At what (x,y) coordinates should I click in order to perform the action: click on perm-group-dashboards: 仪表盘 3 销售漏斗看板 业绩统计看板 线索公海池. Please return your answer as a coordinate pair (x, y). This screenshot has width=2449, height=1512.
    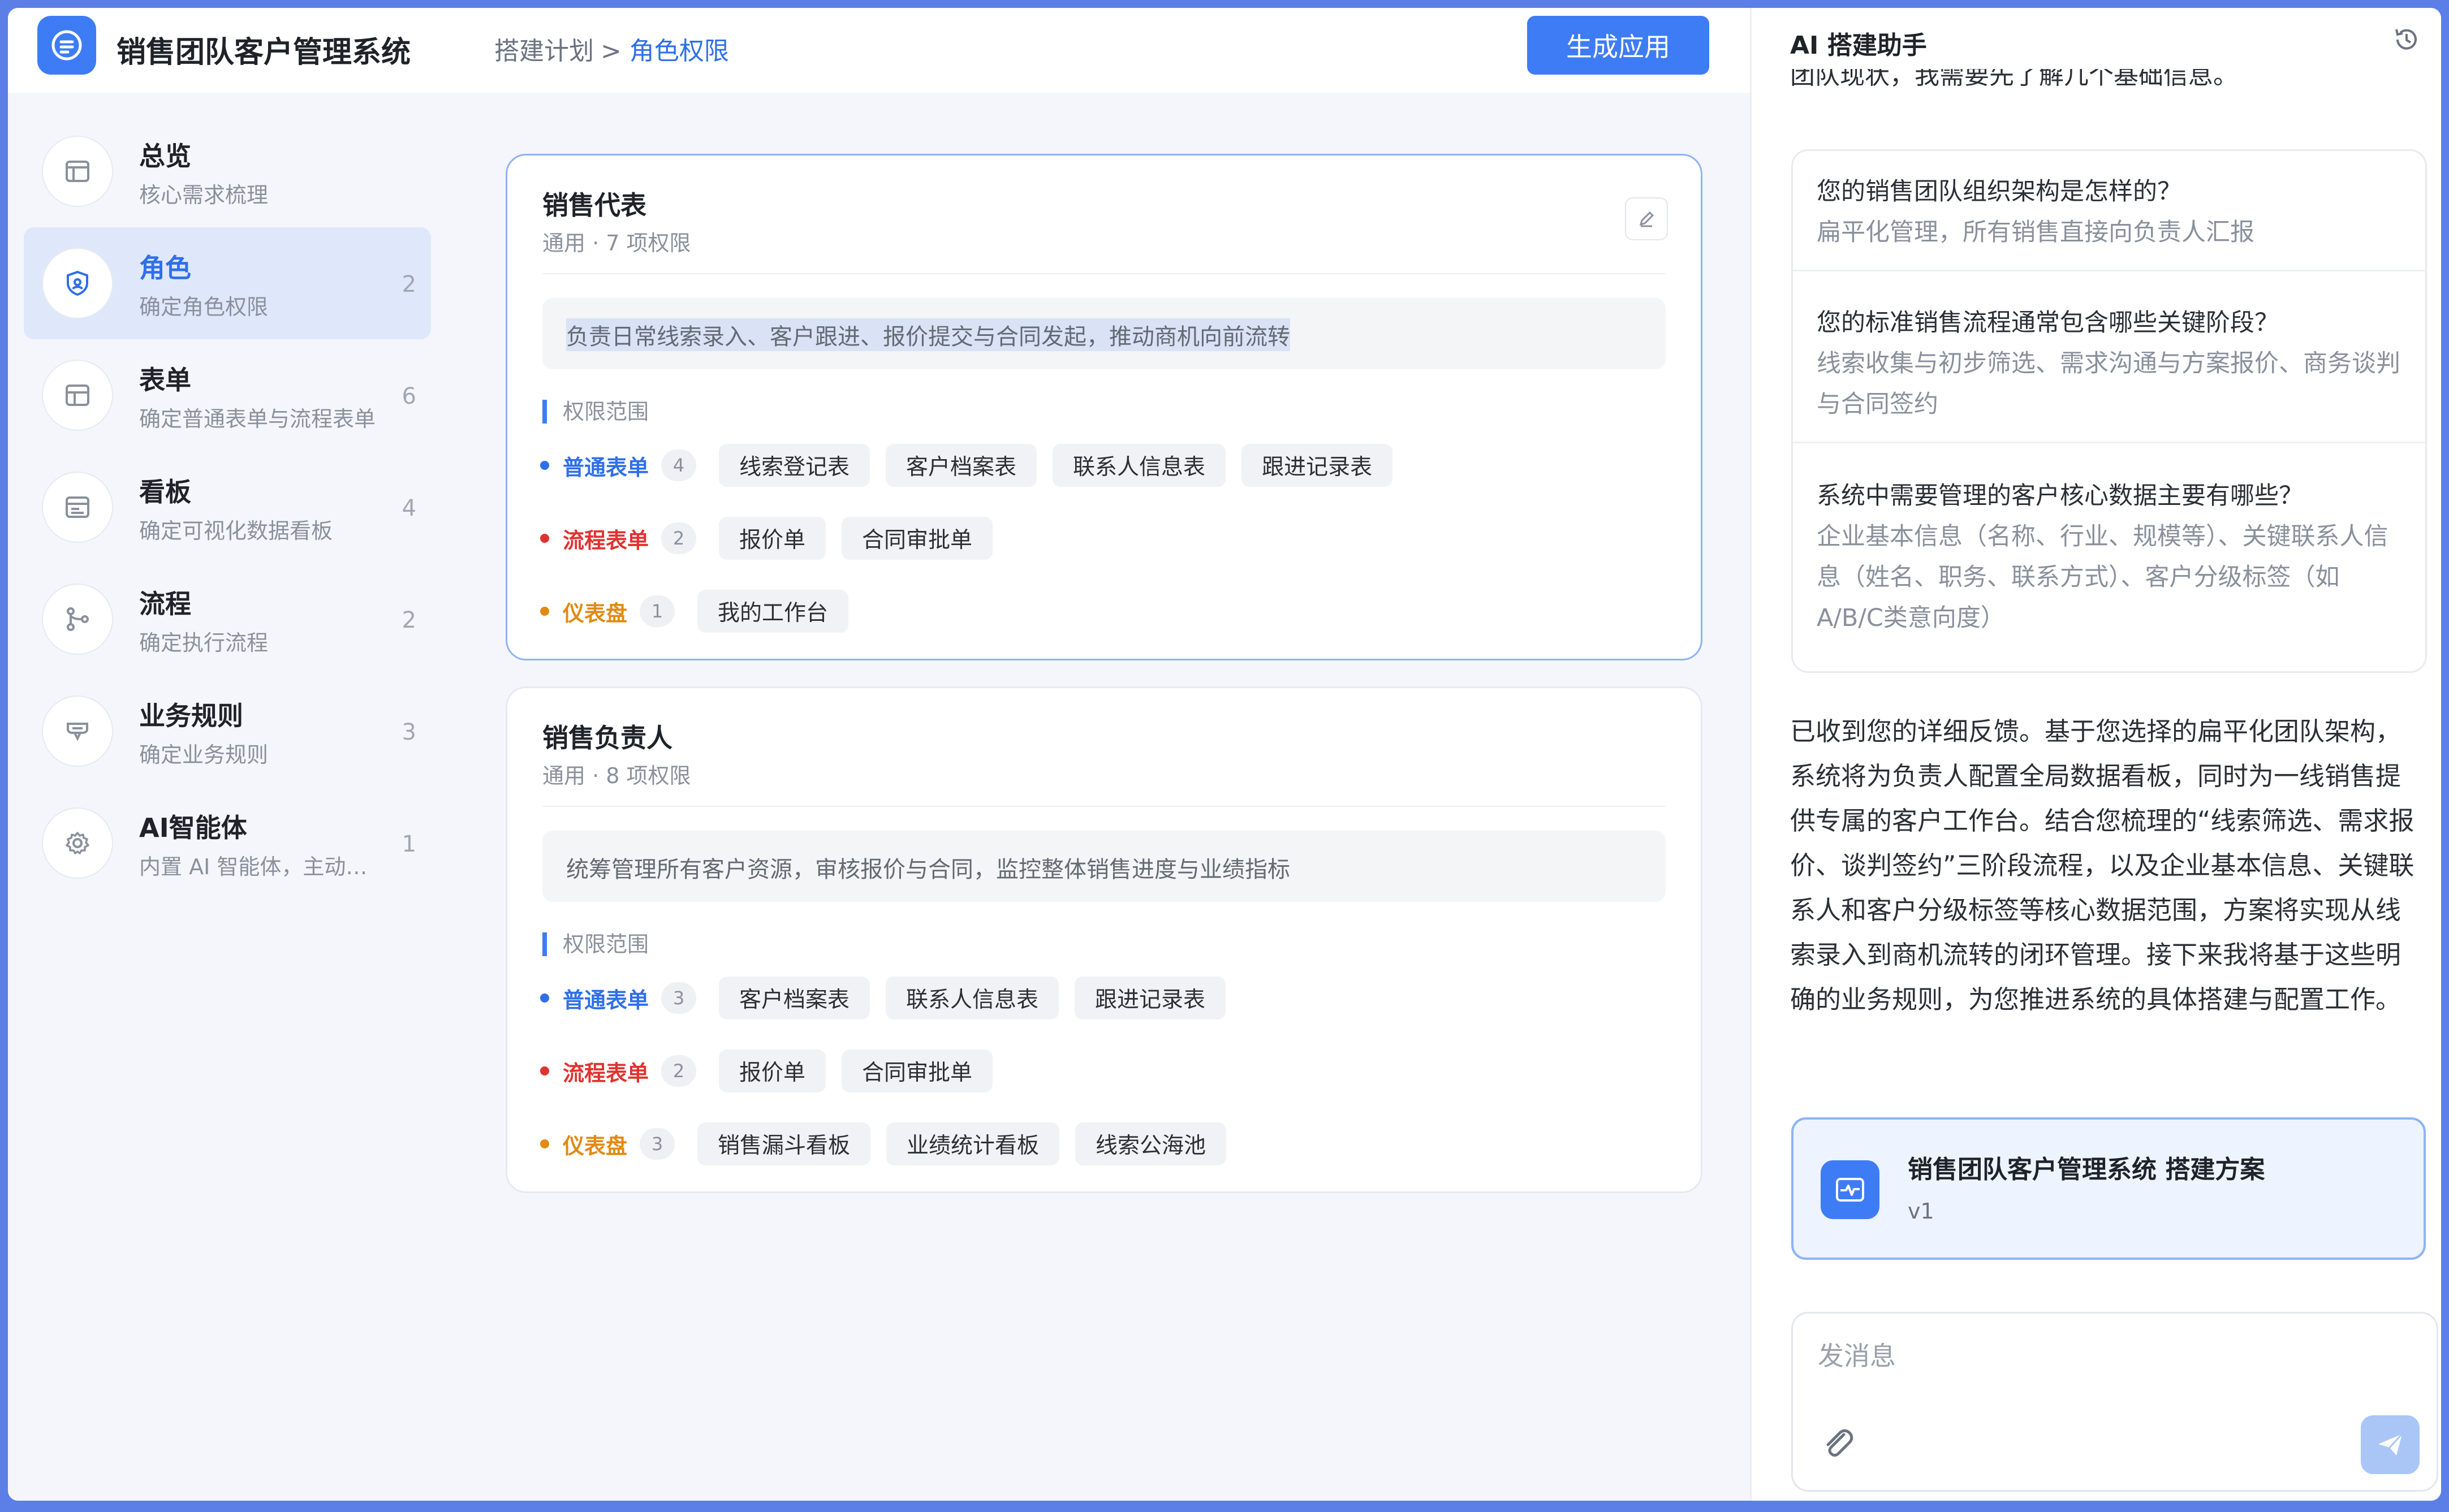
    Looking at the image, I should click on (891, 1144).